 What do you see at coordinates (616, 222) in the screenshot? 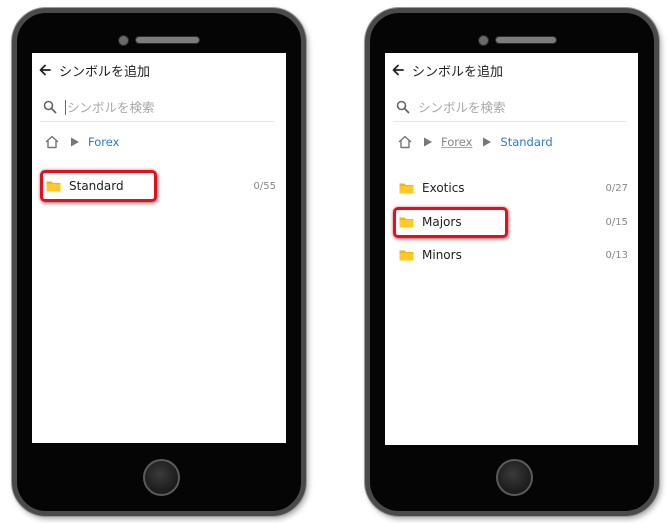
I see `folder-count: 0/15` at bounding box center [616, 222].